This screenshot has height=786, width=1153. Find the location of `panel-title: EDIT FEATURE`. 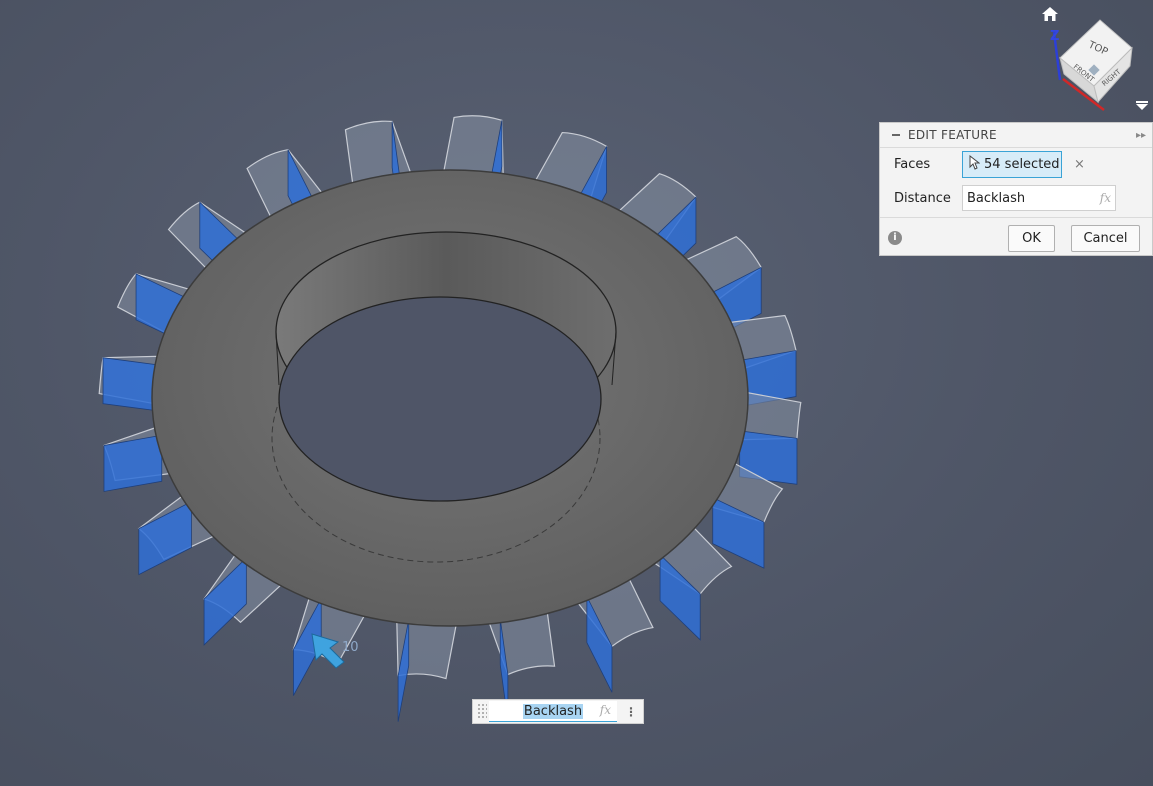

panel-title: EDIT FEATURE is located at coordinates (952, 135).